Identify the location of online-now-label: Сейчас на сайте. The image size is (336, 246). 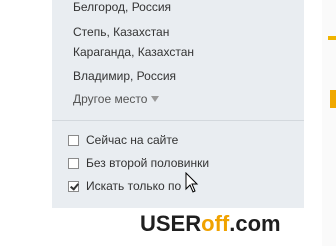
(132, 140).